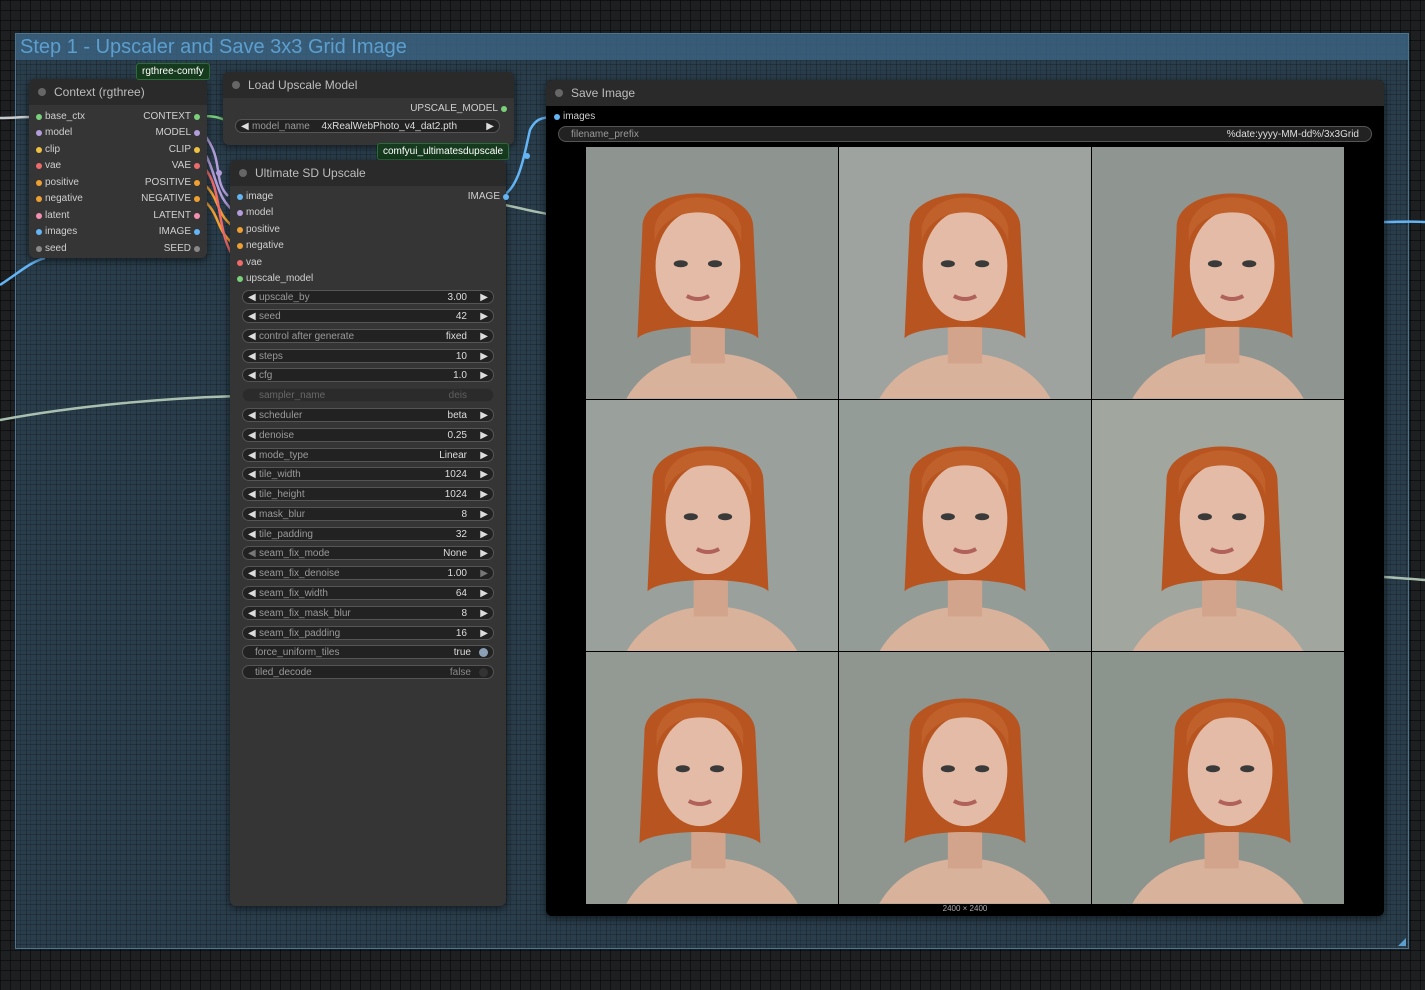 The height and width of the screenshot is (990, 1425). I want to click on output-slot-vae: VAE, so click(186, 166).